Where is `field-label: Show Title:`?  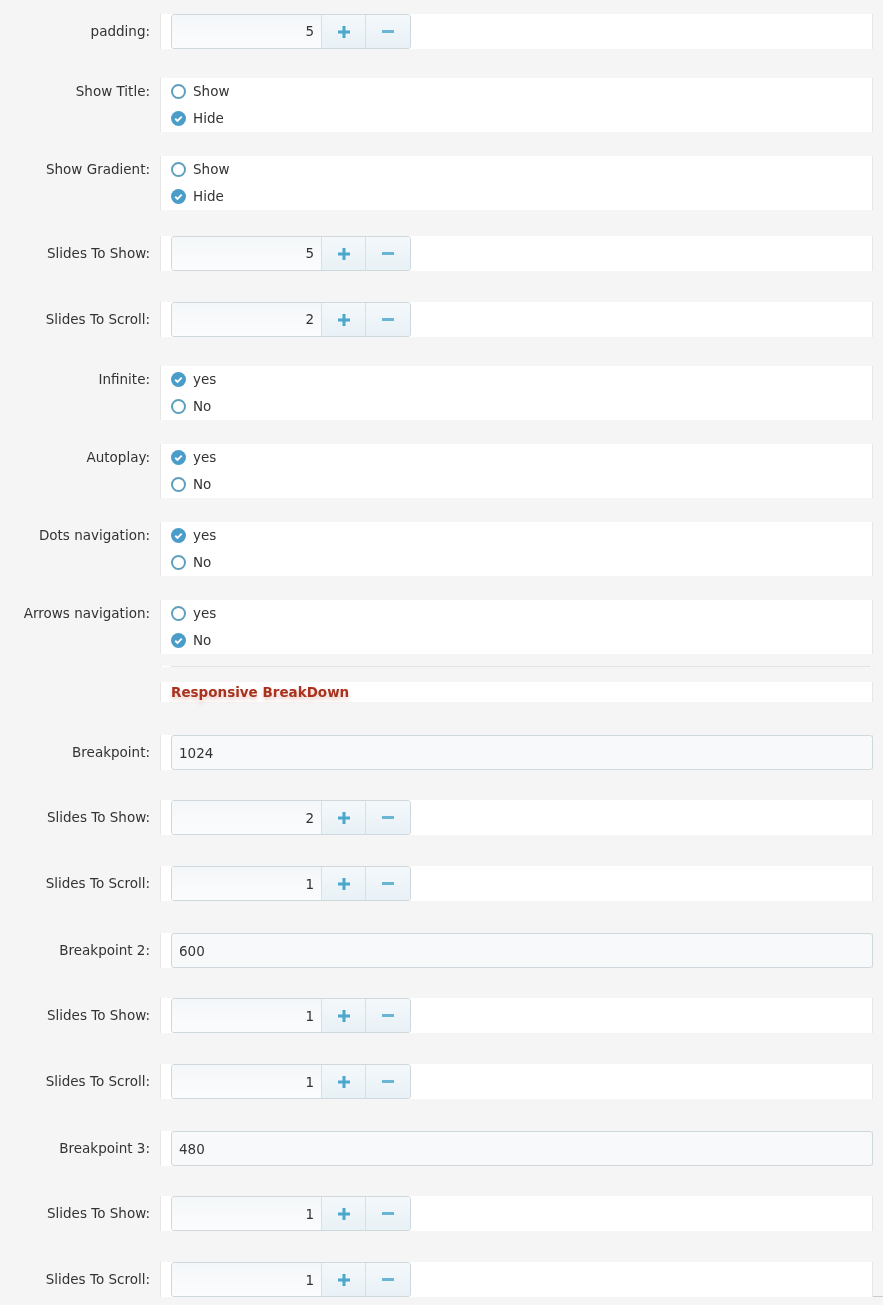
field-label: Show Title: is located at coordinates (112, 91).